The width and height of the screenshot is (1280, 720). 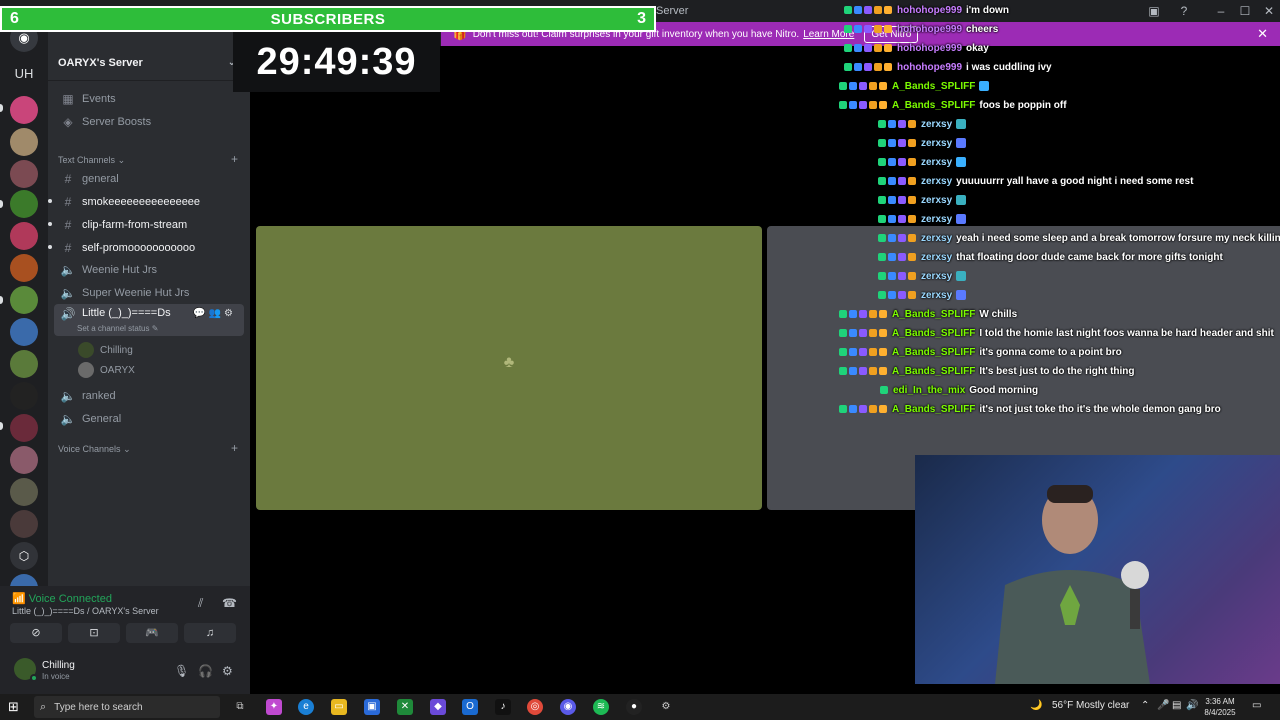 I want to click on microphone-icon: 🎙, so click(x=181, y=671).